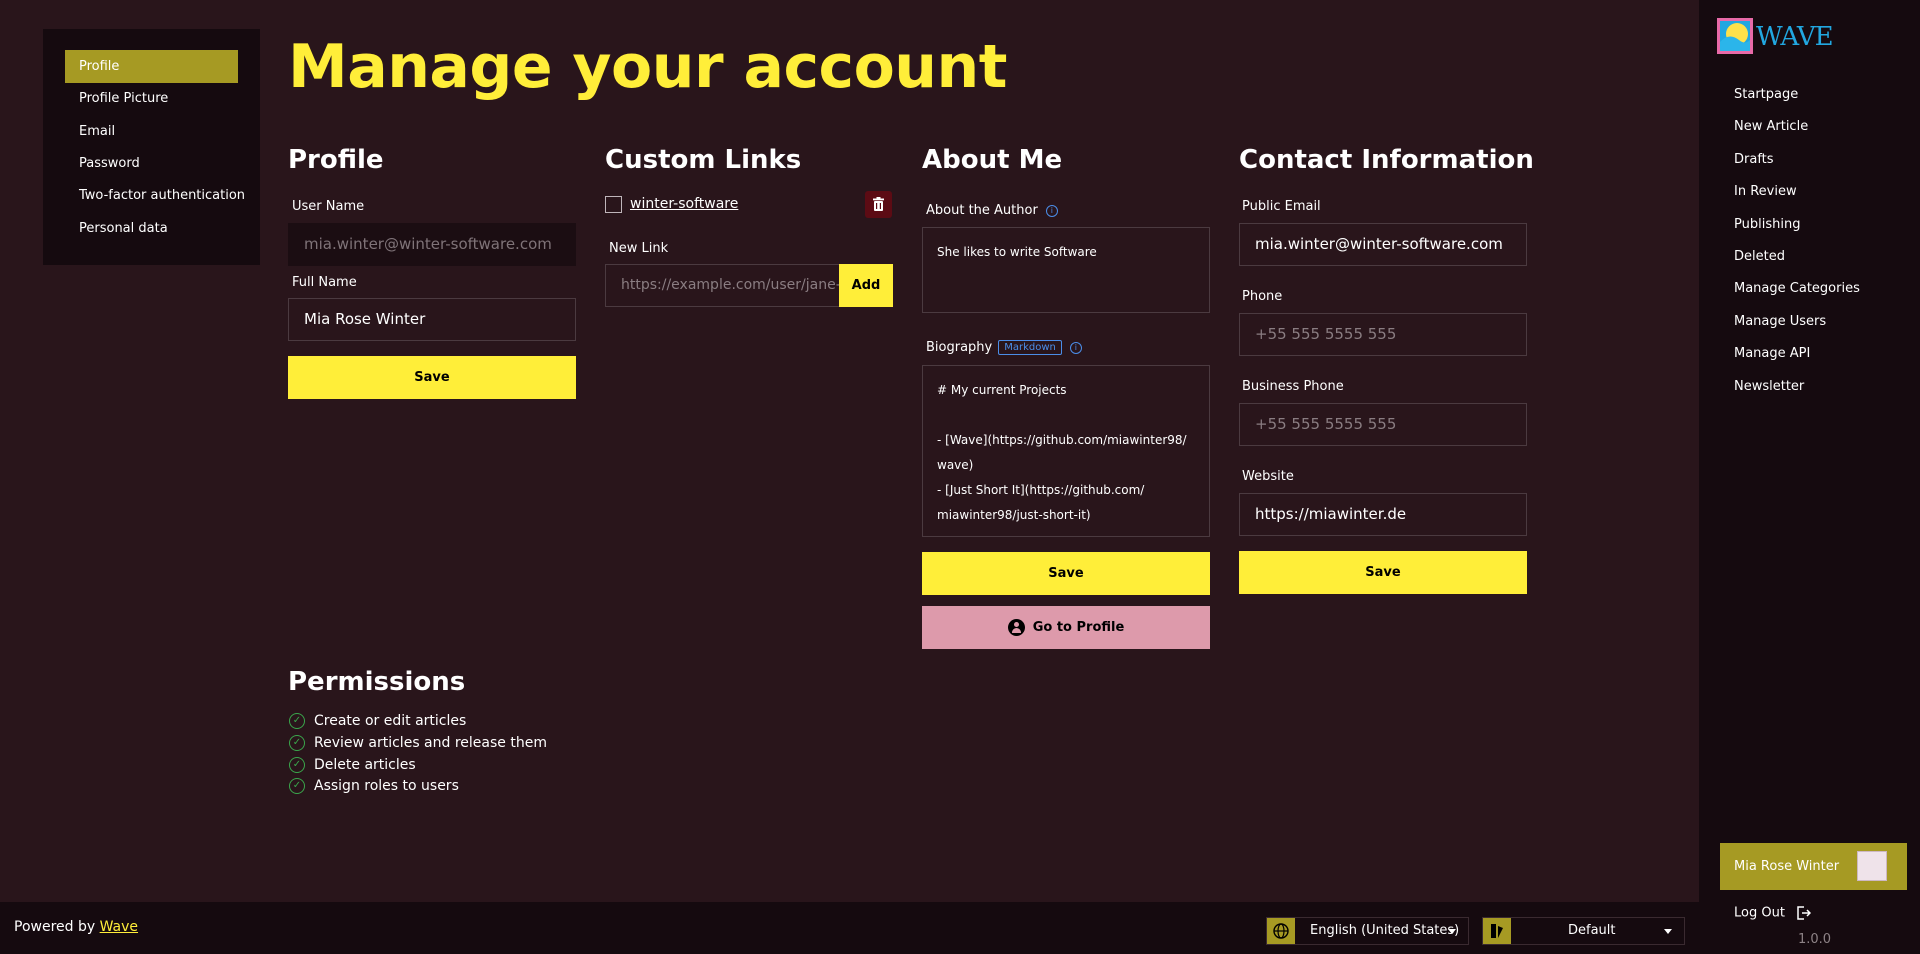 This screenshot has width=1920, height=954. I want to click on language-select: English (United States), so click(1367, 931).